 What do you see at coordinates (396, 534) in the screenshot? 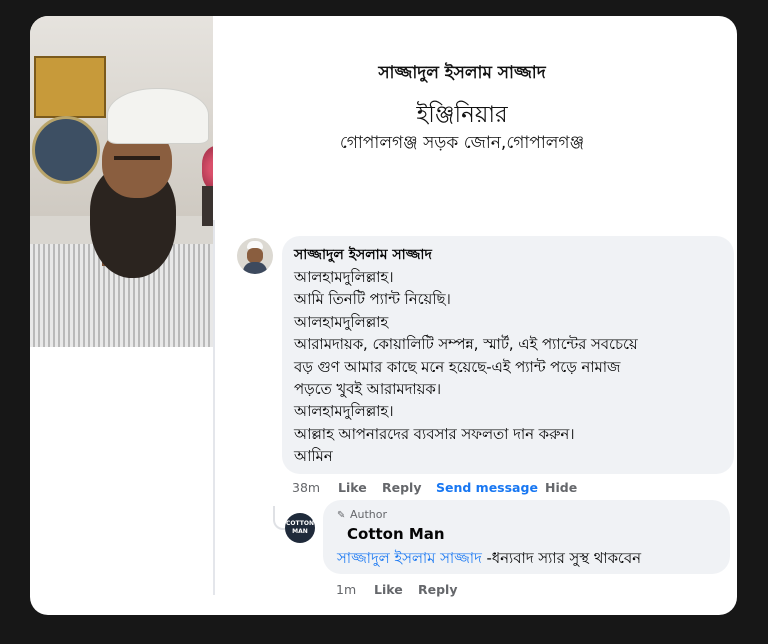
I see `reply-author: Cotton Man` at bounding box center [396, 534].